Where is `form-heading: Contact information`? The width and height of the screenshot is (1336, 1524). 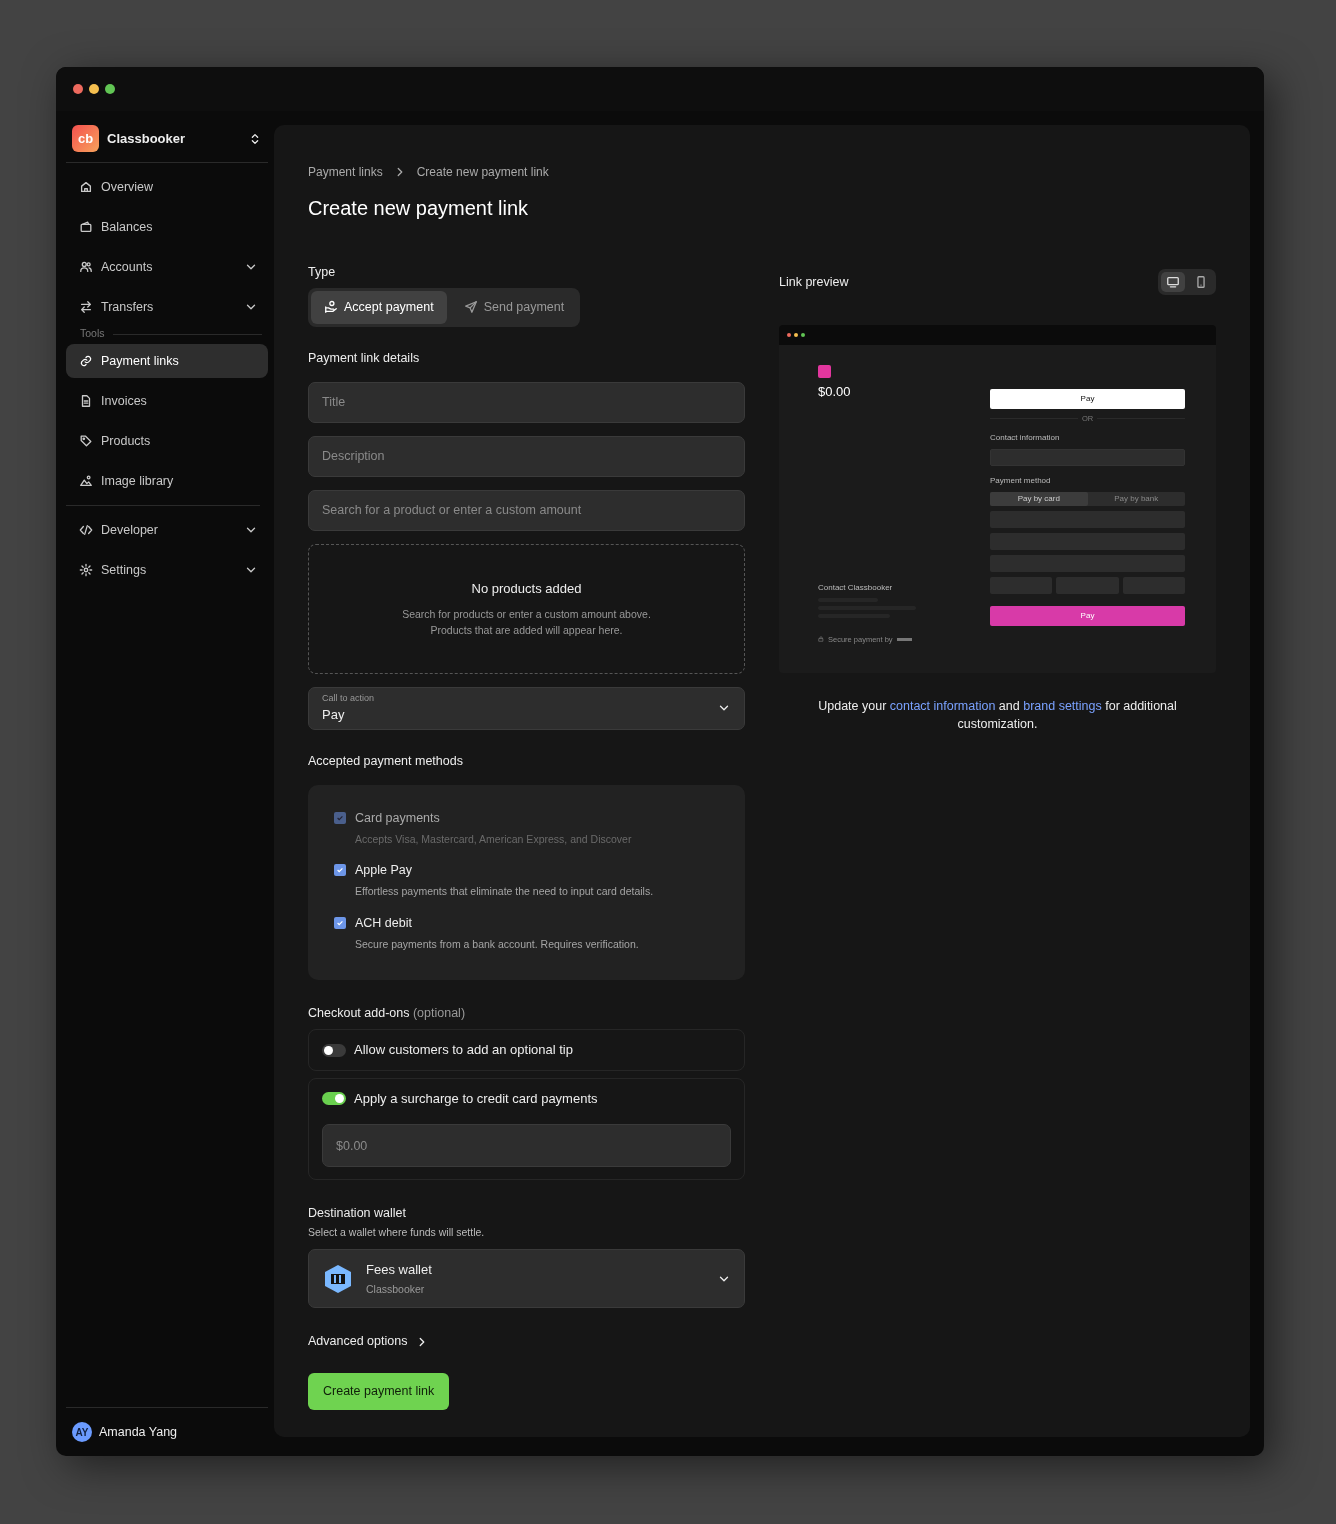
form-heading: Contact information is located at coordinates (1025, 438).